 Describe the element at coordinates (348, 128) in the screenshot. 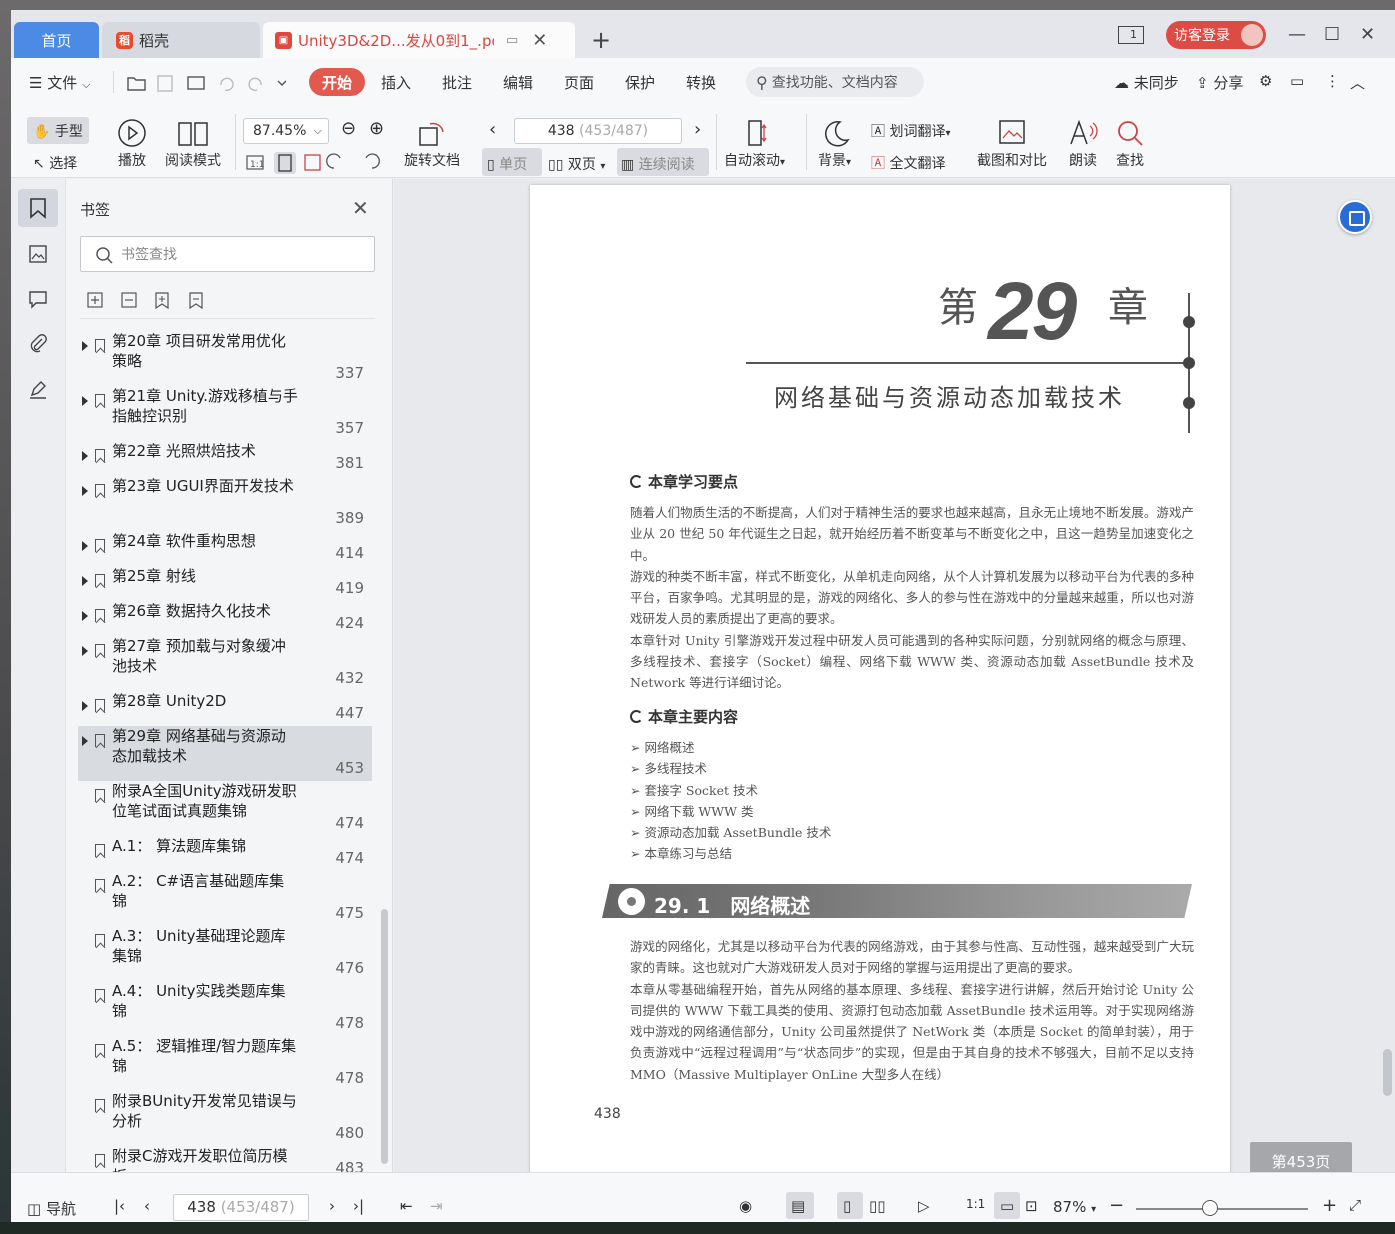

I see `zoom-out-icon: ⊖` at that location.